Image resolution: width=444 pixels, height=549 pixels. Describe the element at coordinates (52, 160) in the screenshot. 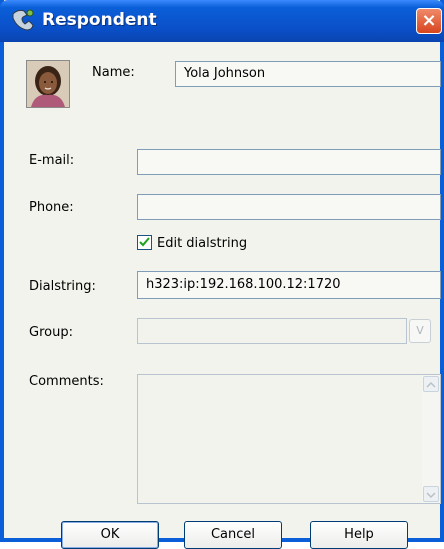

I see `email-label: E-mail:` at that location.